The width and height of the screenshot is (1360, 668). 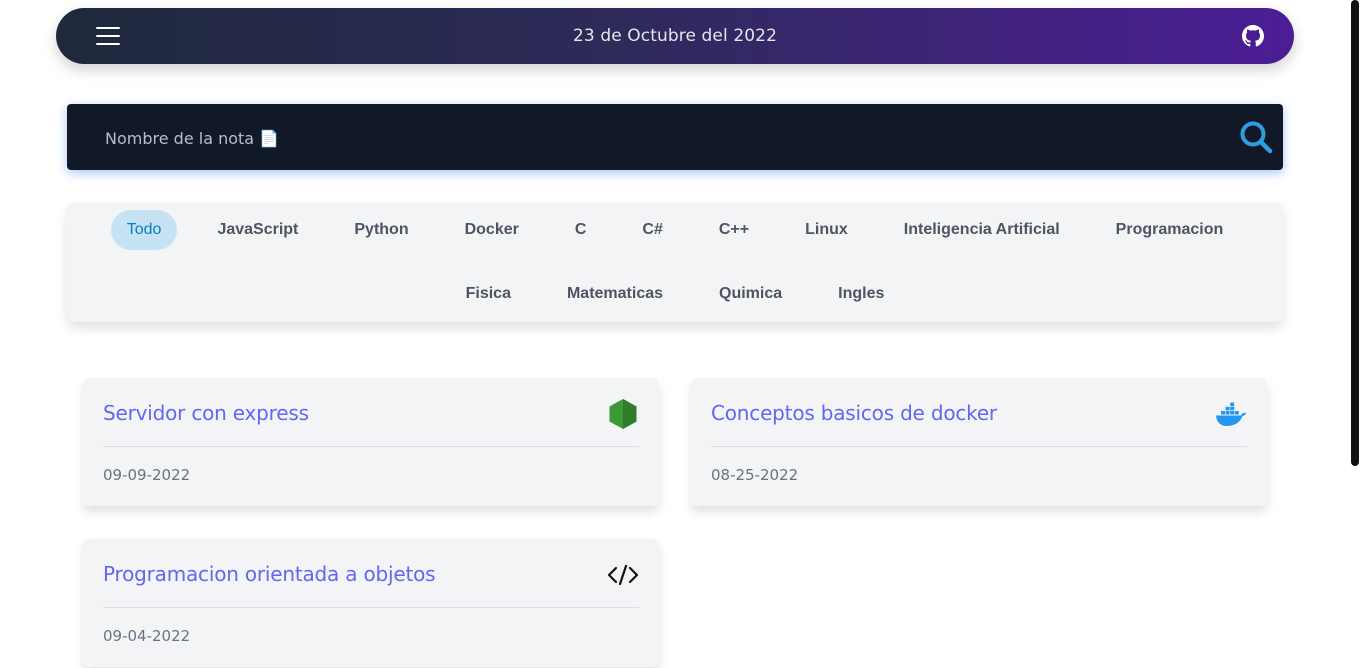 I want to click on scrollbar-thumb, so click(x=1355, y=233).